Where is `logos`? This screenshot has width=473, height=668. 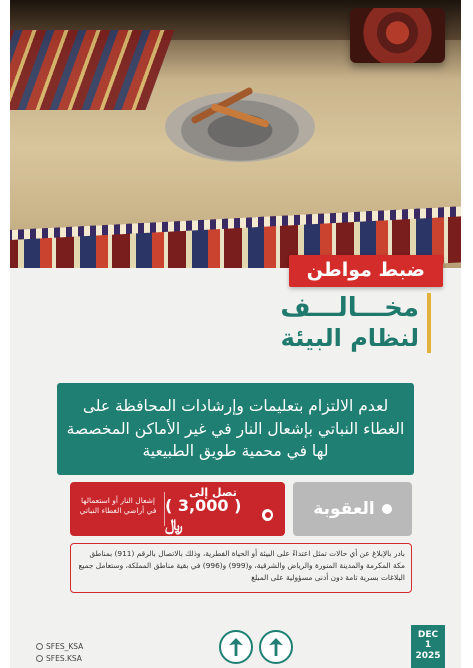
logos is located at coordinates (256, 647).